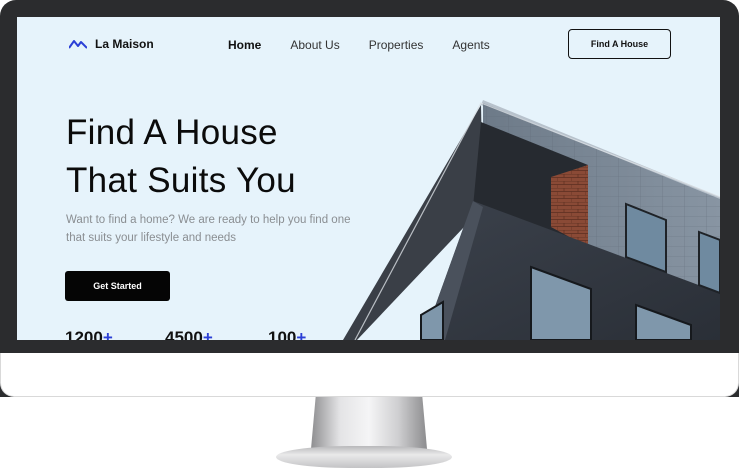 This screenshot has height=475, width=739. What do you see at coordinates (244, 45) in the screenshot?
I see `nav-item-home: Home` at bounding box center [244, 45].